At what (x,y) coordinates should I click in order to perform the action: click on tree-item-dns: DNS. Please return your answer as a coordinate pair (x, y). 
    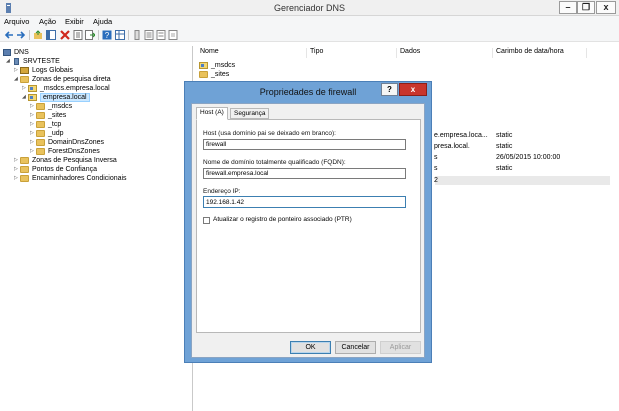
    Looking at the image, I should click on (16, 52).